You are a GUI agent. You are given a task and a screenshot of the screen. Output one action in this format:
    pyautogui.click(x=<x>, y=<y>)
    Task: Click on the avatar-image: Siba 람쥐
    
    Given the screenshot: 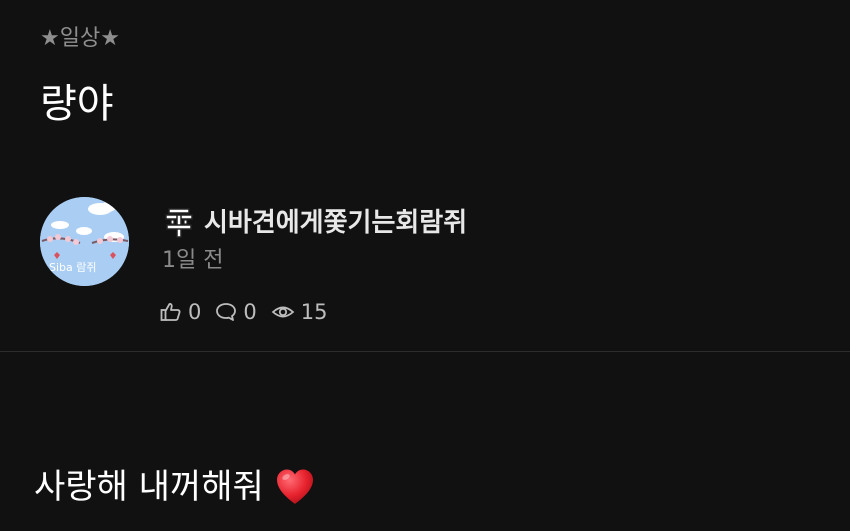 What is the action you would take?
    pyautogui.click(x=84, y=241)
    